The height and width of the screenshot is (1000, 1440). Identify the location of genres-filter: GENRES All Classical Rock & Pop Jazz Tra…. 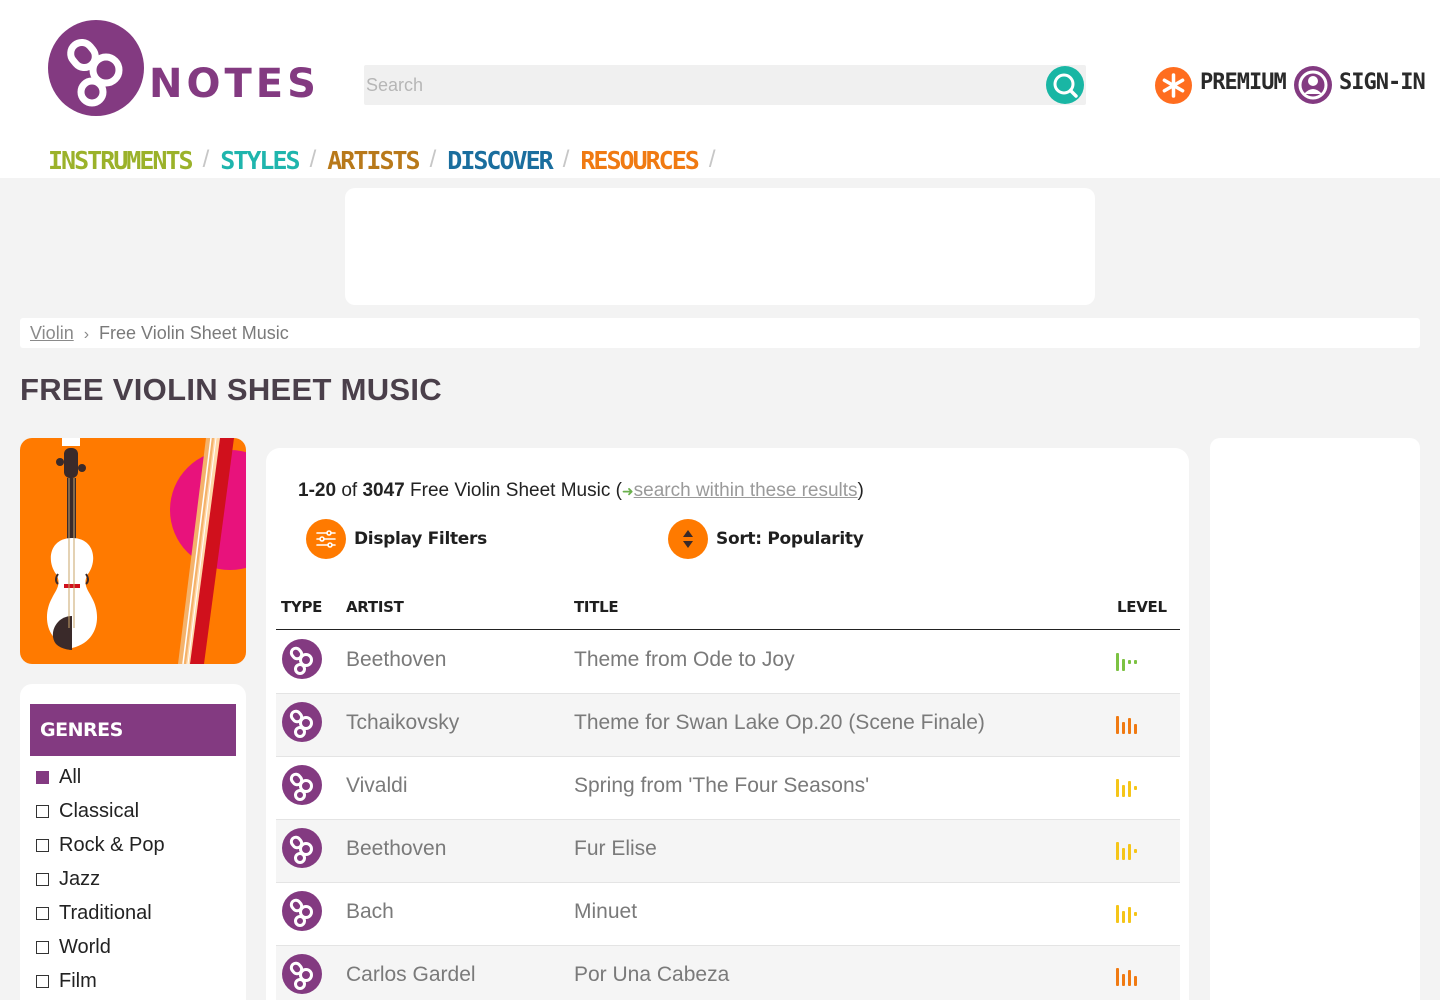
(133, 842).